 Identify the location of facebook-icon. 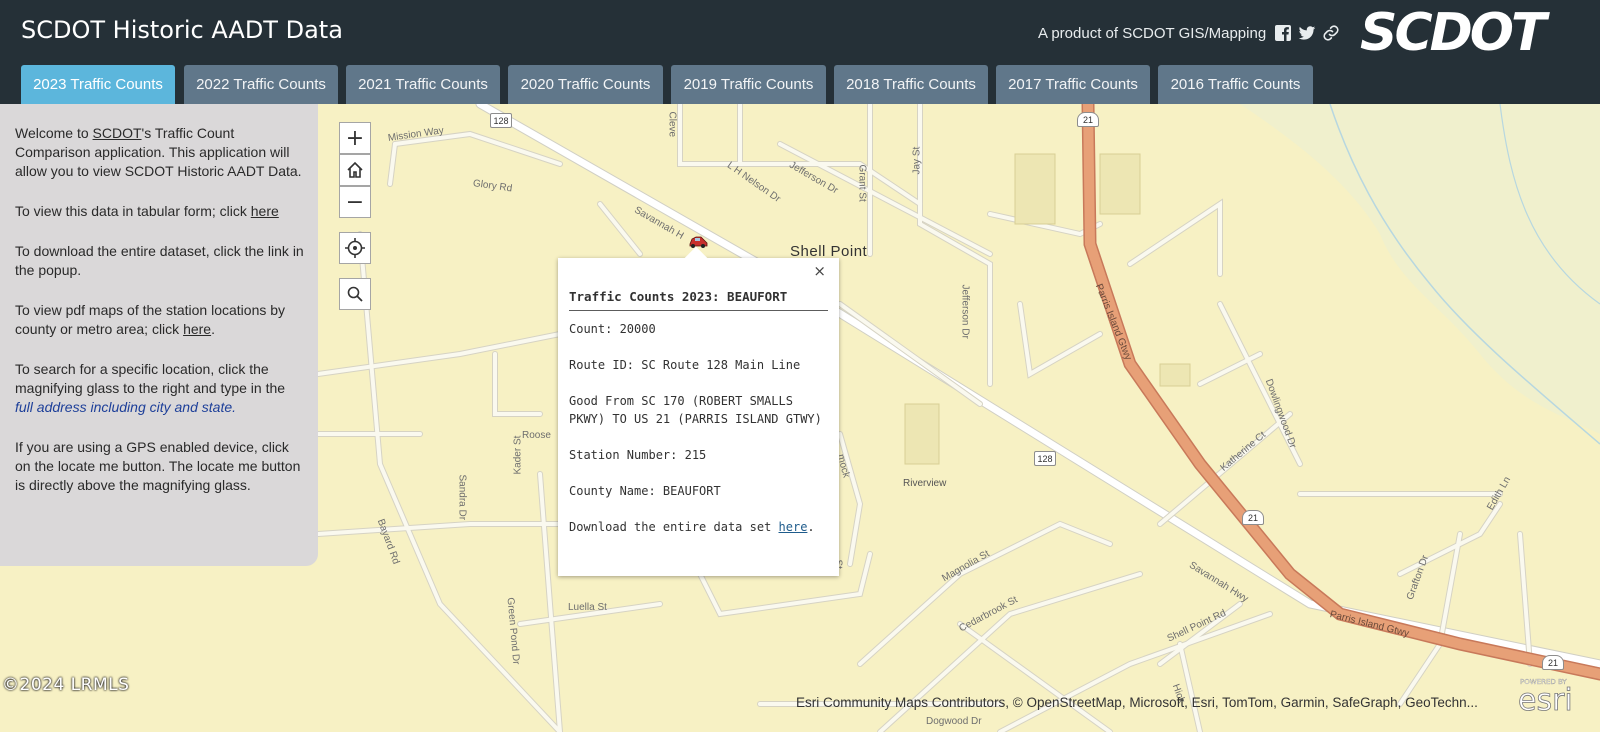
(1284, 34).